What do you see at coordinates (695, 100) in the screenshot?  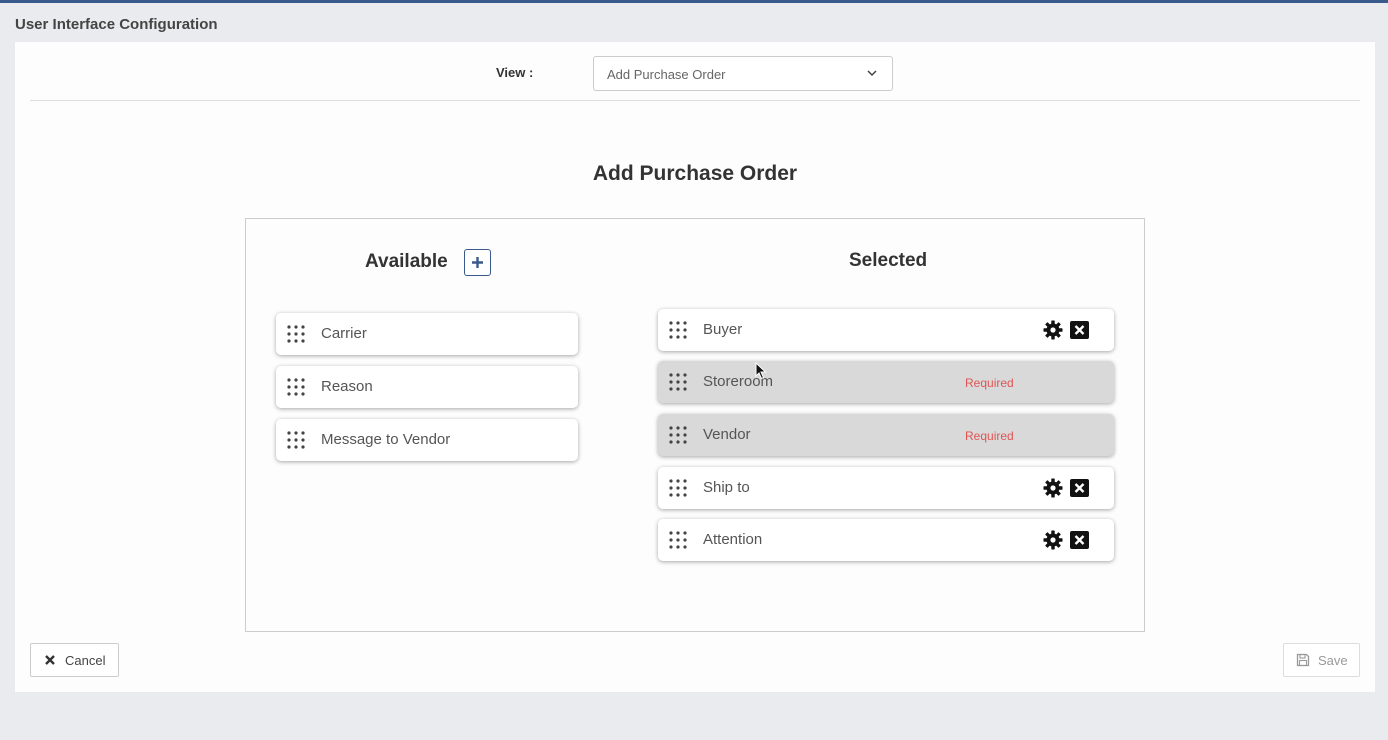 I see `header-divider` at bounding box center [695, 100].